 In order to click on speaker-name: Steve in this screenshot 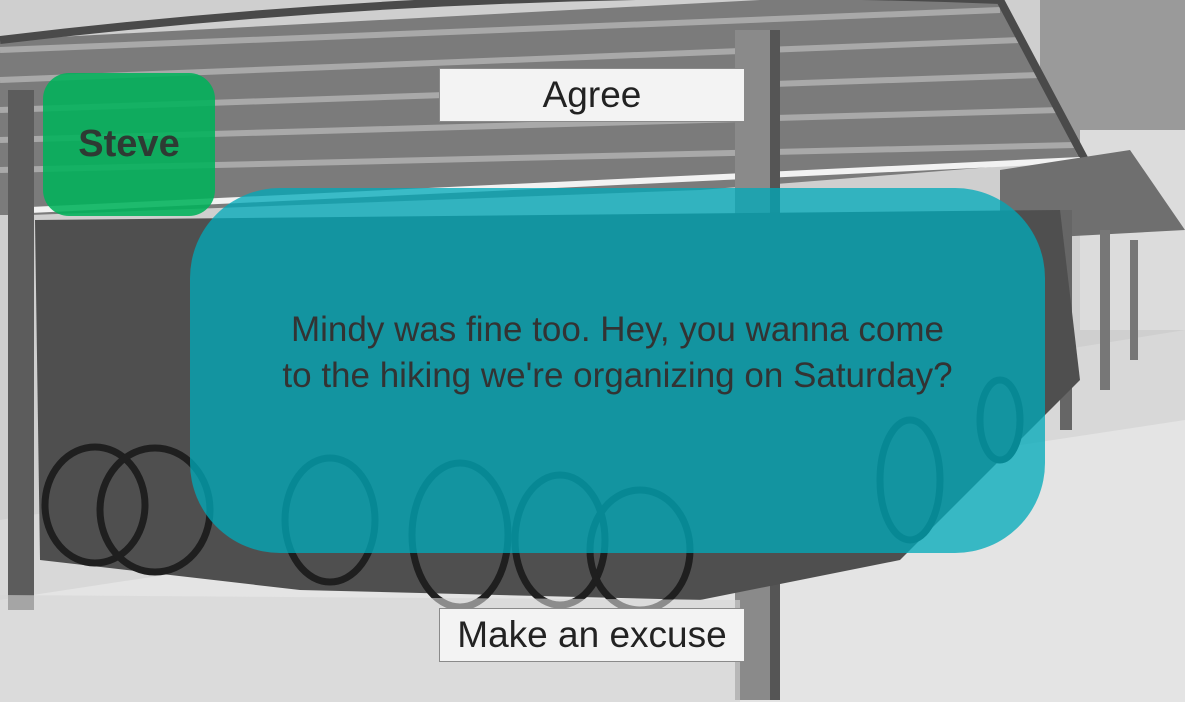, I will do `click(129, 144)`.